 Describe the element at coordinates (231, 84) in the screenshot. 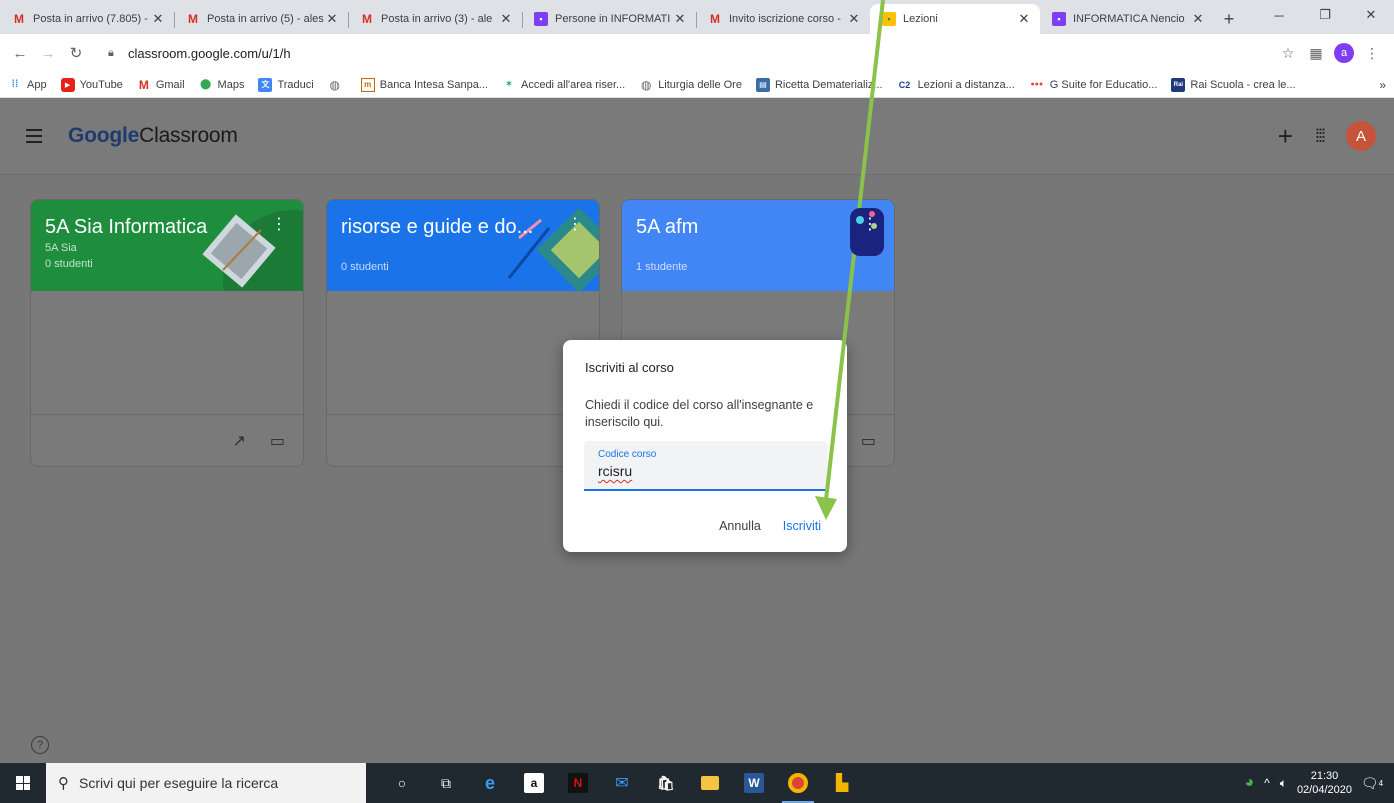

I see `bookmark-label: Maps` at that location.